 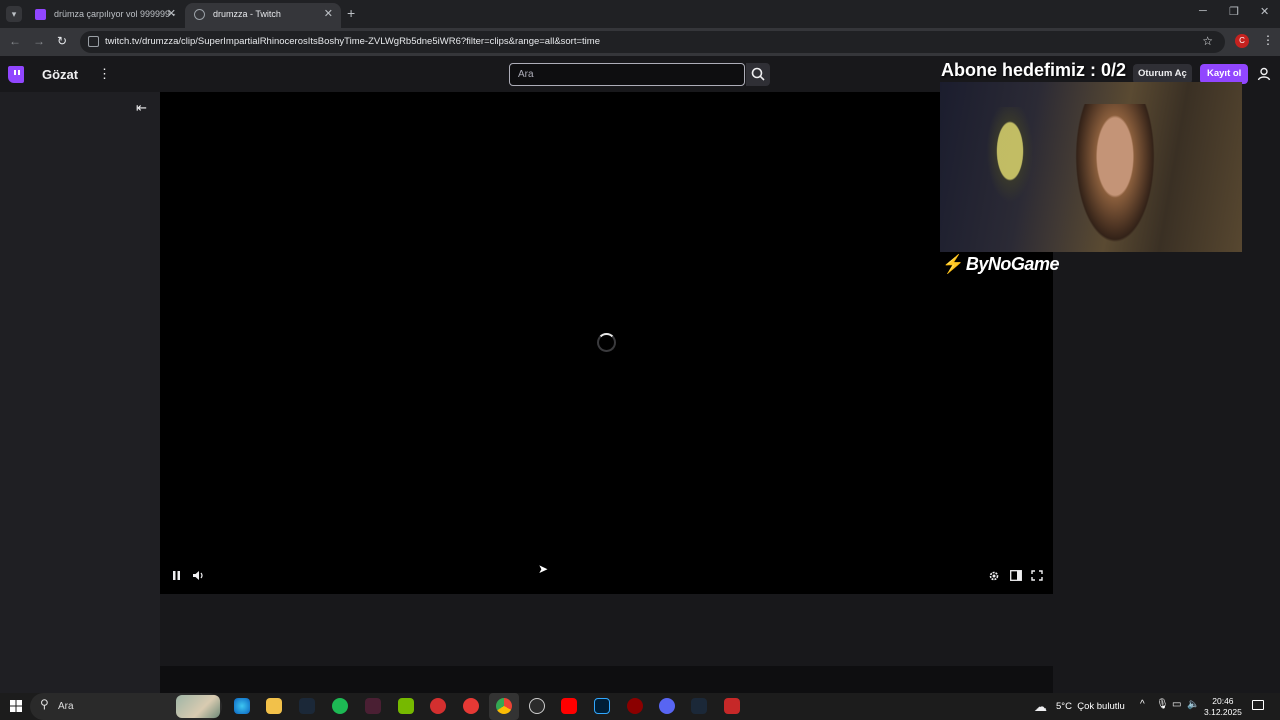 I want to click on discord-icon, so click(x=667, y=706).